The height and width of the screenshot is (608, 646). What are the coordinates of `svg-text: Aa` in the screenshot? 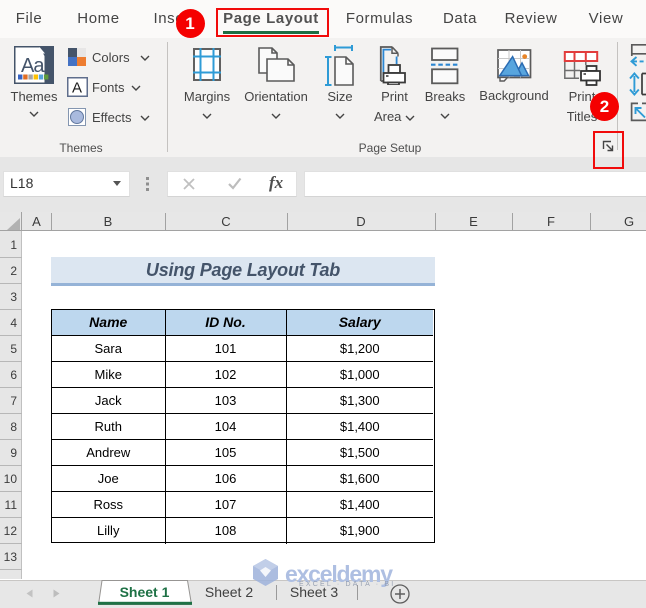 It's located at (33, 66).